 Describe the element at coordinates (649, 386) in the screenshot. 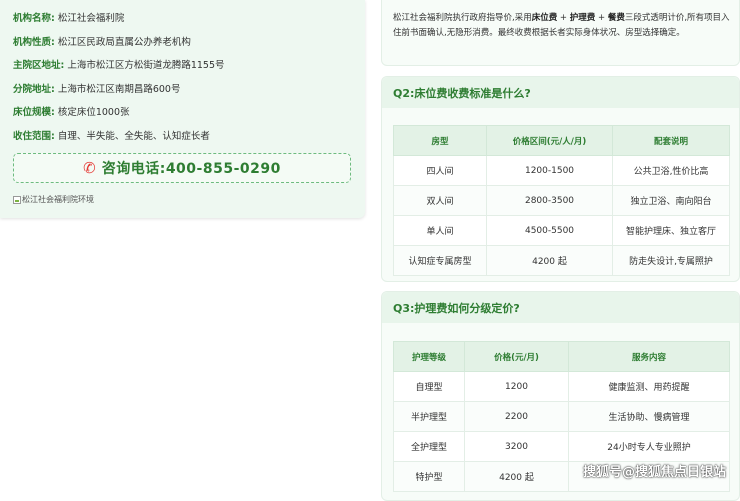

I see `table-cell: 健康监测、用药提醒` at that location.